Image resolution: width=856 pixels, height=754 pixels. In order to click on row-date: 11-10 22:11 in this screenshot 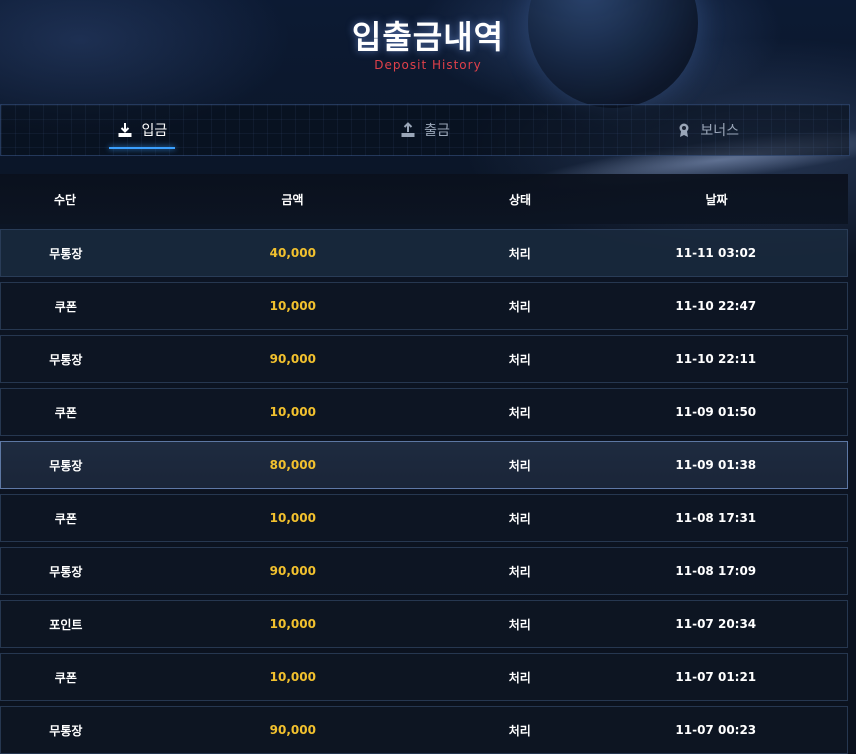, I will do `click(716, 359)`.